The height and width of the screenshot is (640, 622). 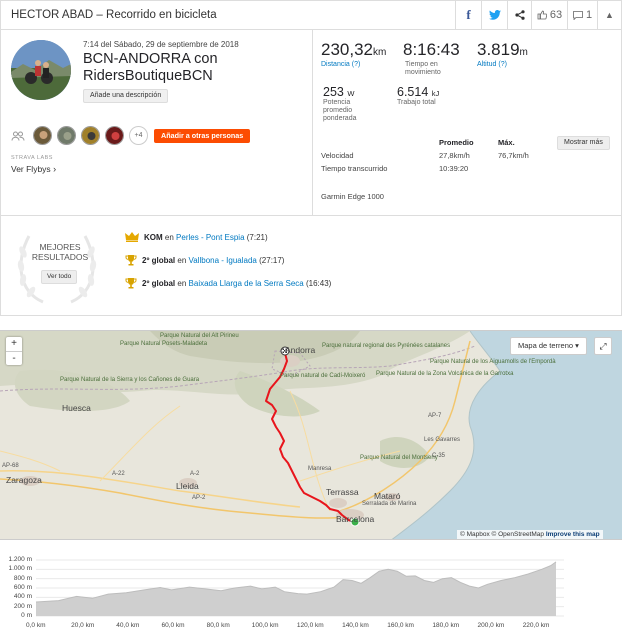 I want to click on map-label-zaragoza: Zaragoza, so click(x=24, y=480).